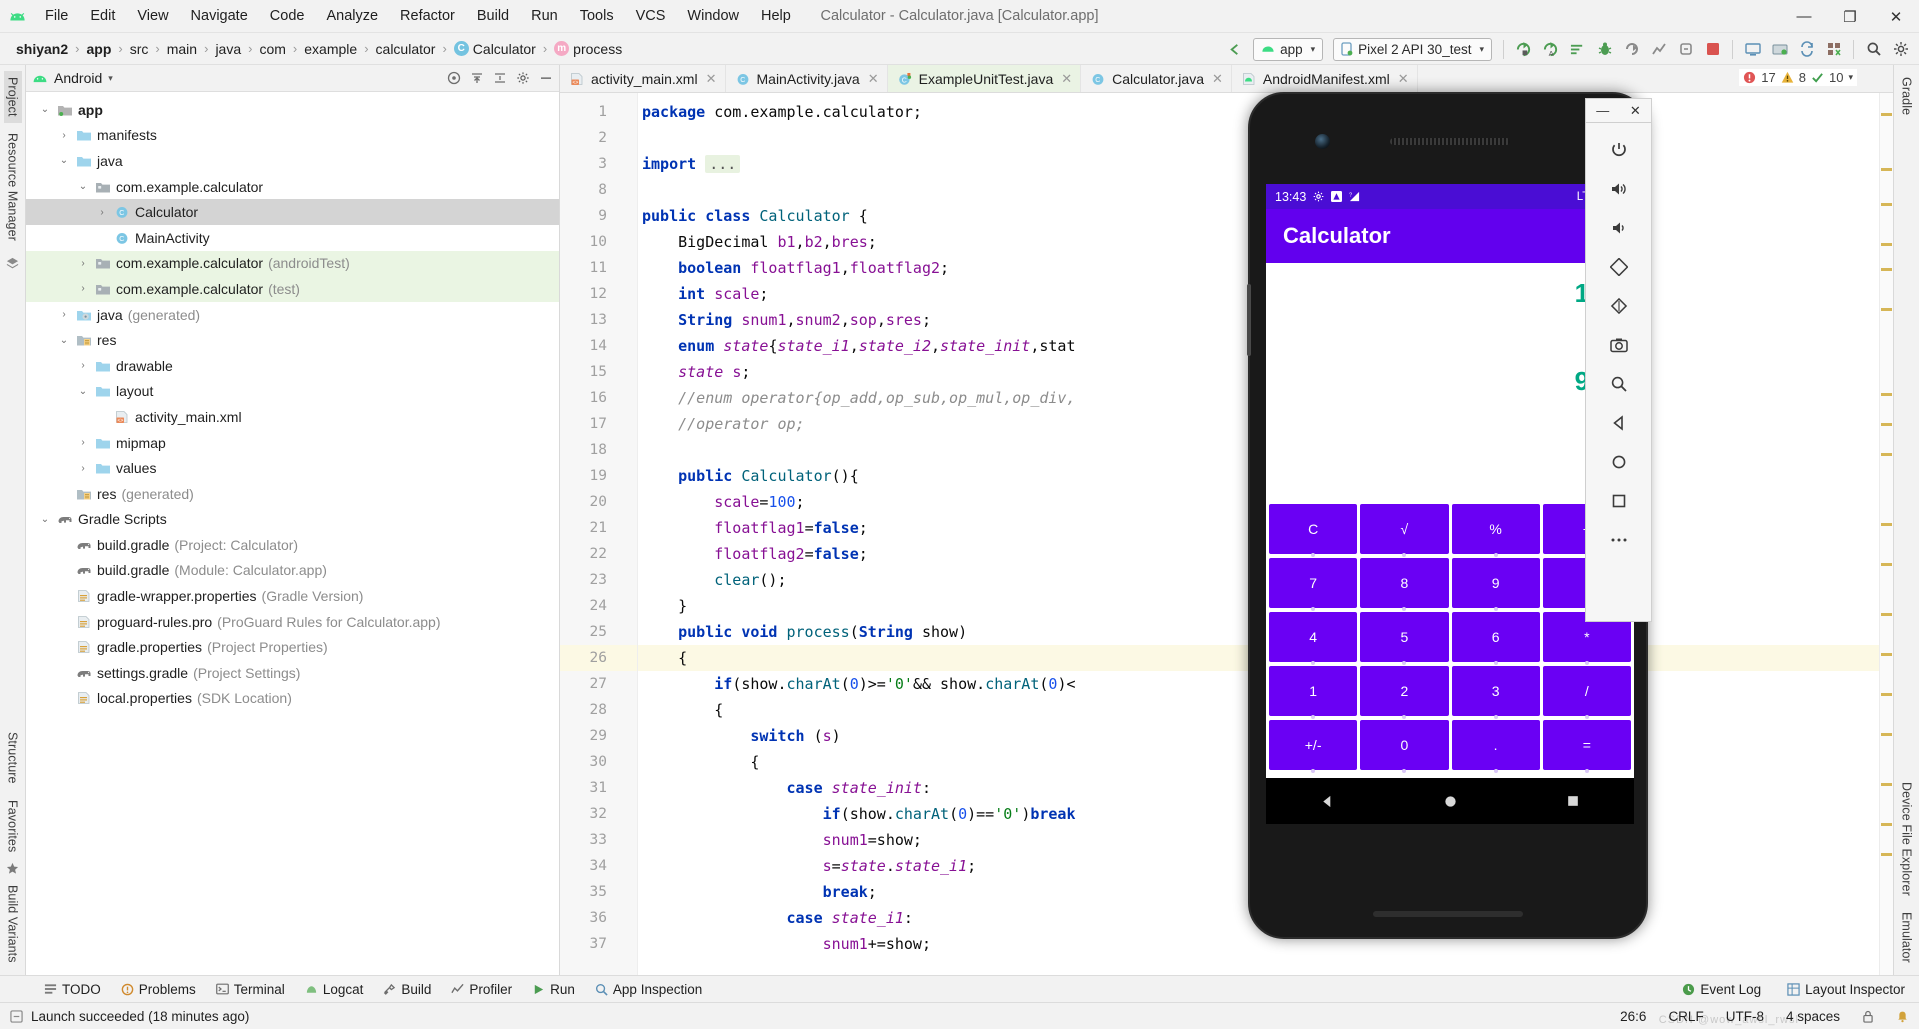  What do you see at coordinates (1619, 540) in the screenshot?
I see `more-icon` at bounding box center [1619, 540].